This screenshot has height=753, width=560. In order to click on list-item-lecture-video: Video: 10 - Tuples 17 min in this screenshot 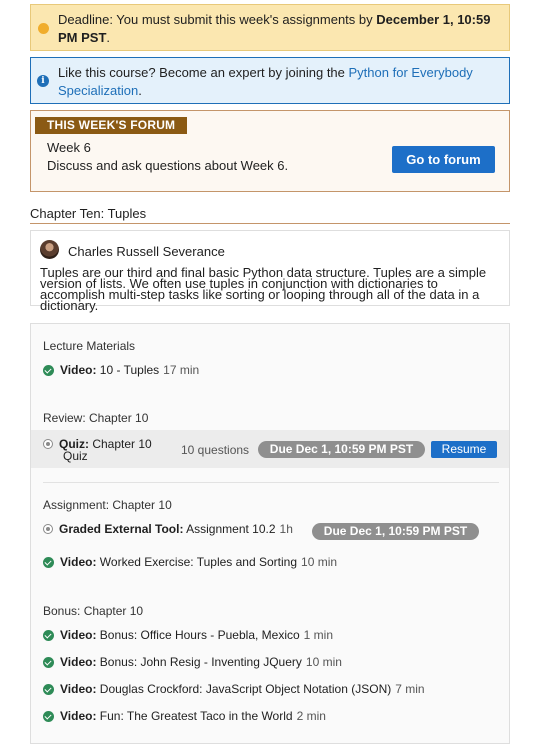, I will do `click(121, 370)`.